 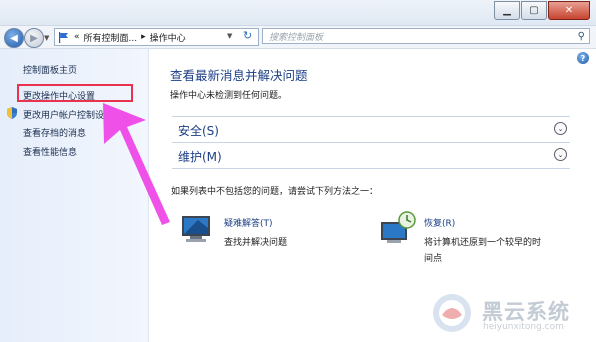 What do you see at coordinates (433, 259) in the screenshot?
I see `recovery-desc-line2: 间点` at bounding box center [433, 259].